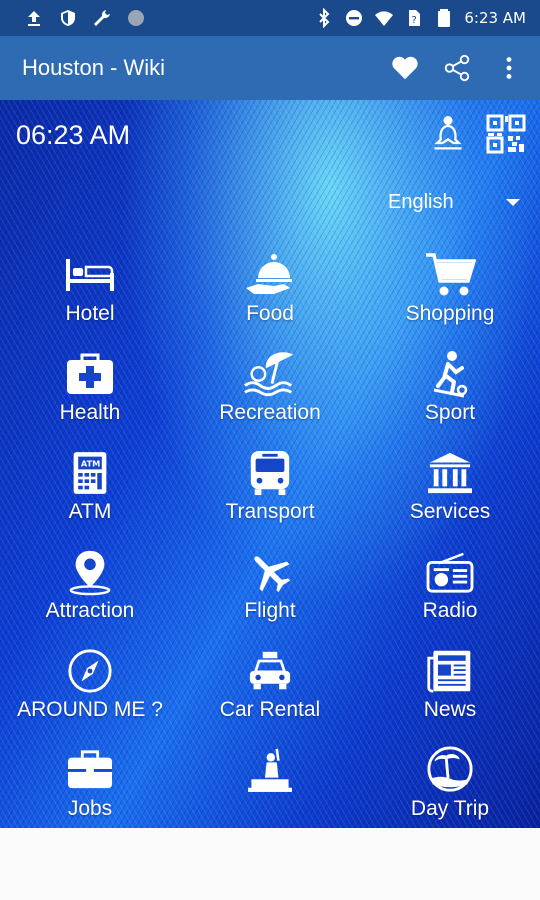 The height and width of the screenshot is (900, 540). I want to click on category-label: Flight, so click(270, 610).